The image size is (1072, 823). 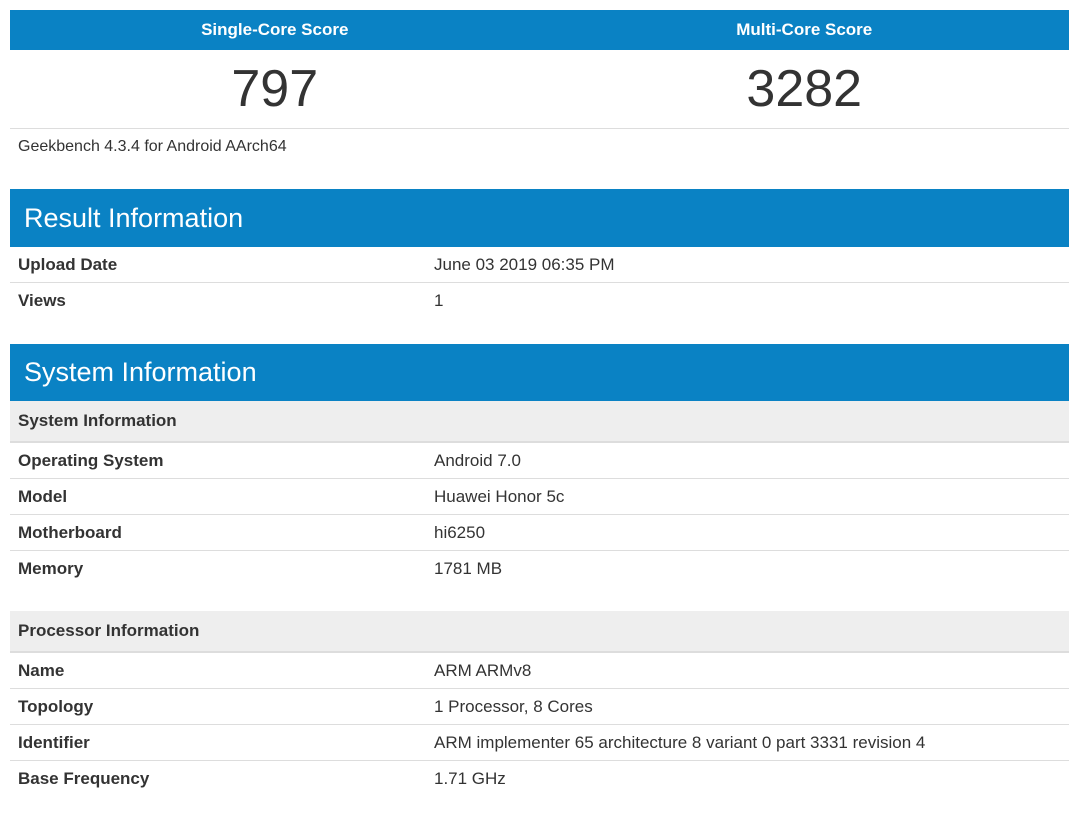 I want to click on score-values-row: 797 3282, so click(x=539, y=89).